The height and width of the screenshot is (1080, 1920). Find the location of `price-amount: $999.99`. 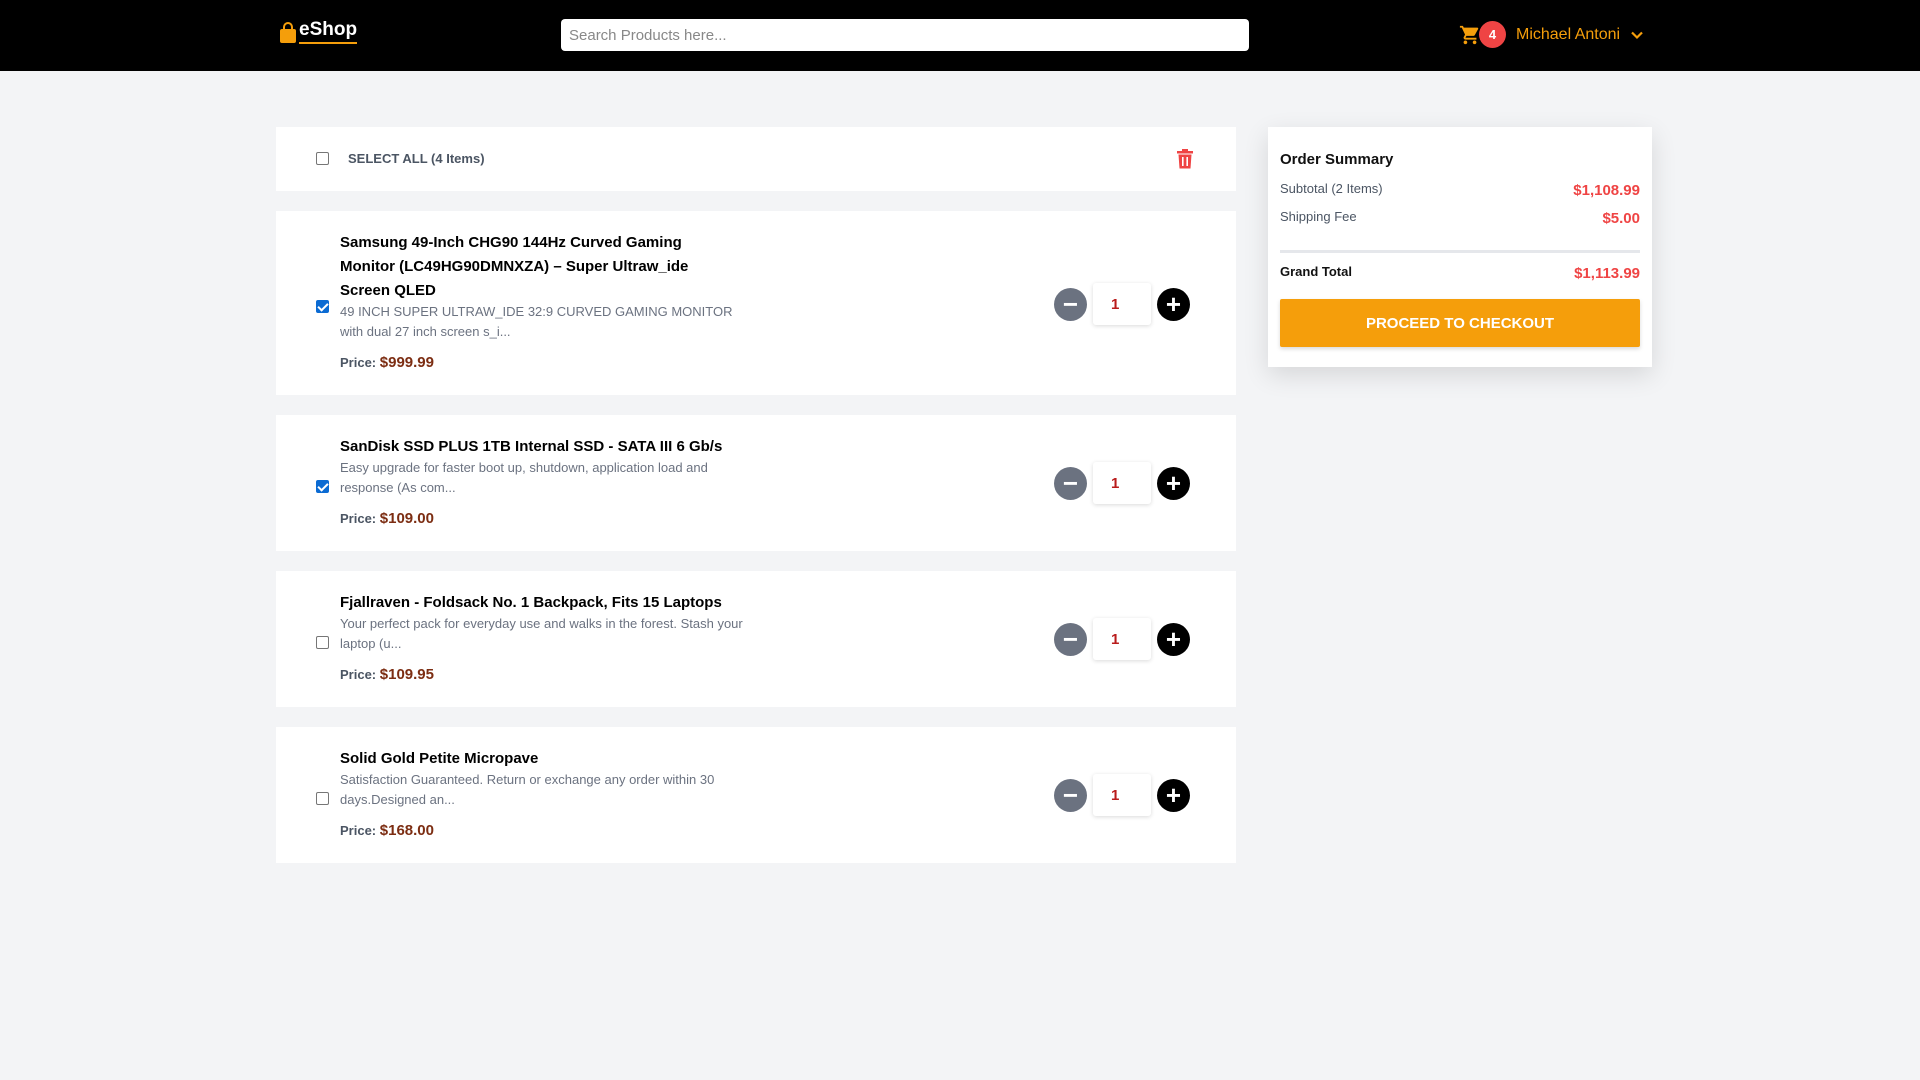

price-amount: $999.99 is located at coordinates (406, 362).